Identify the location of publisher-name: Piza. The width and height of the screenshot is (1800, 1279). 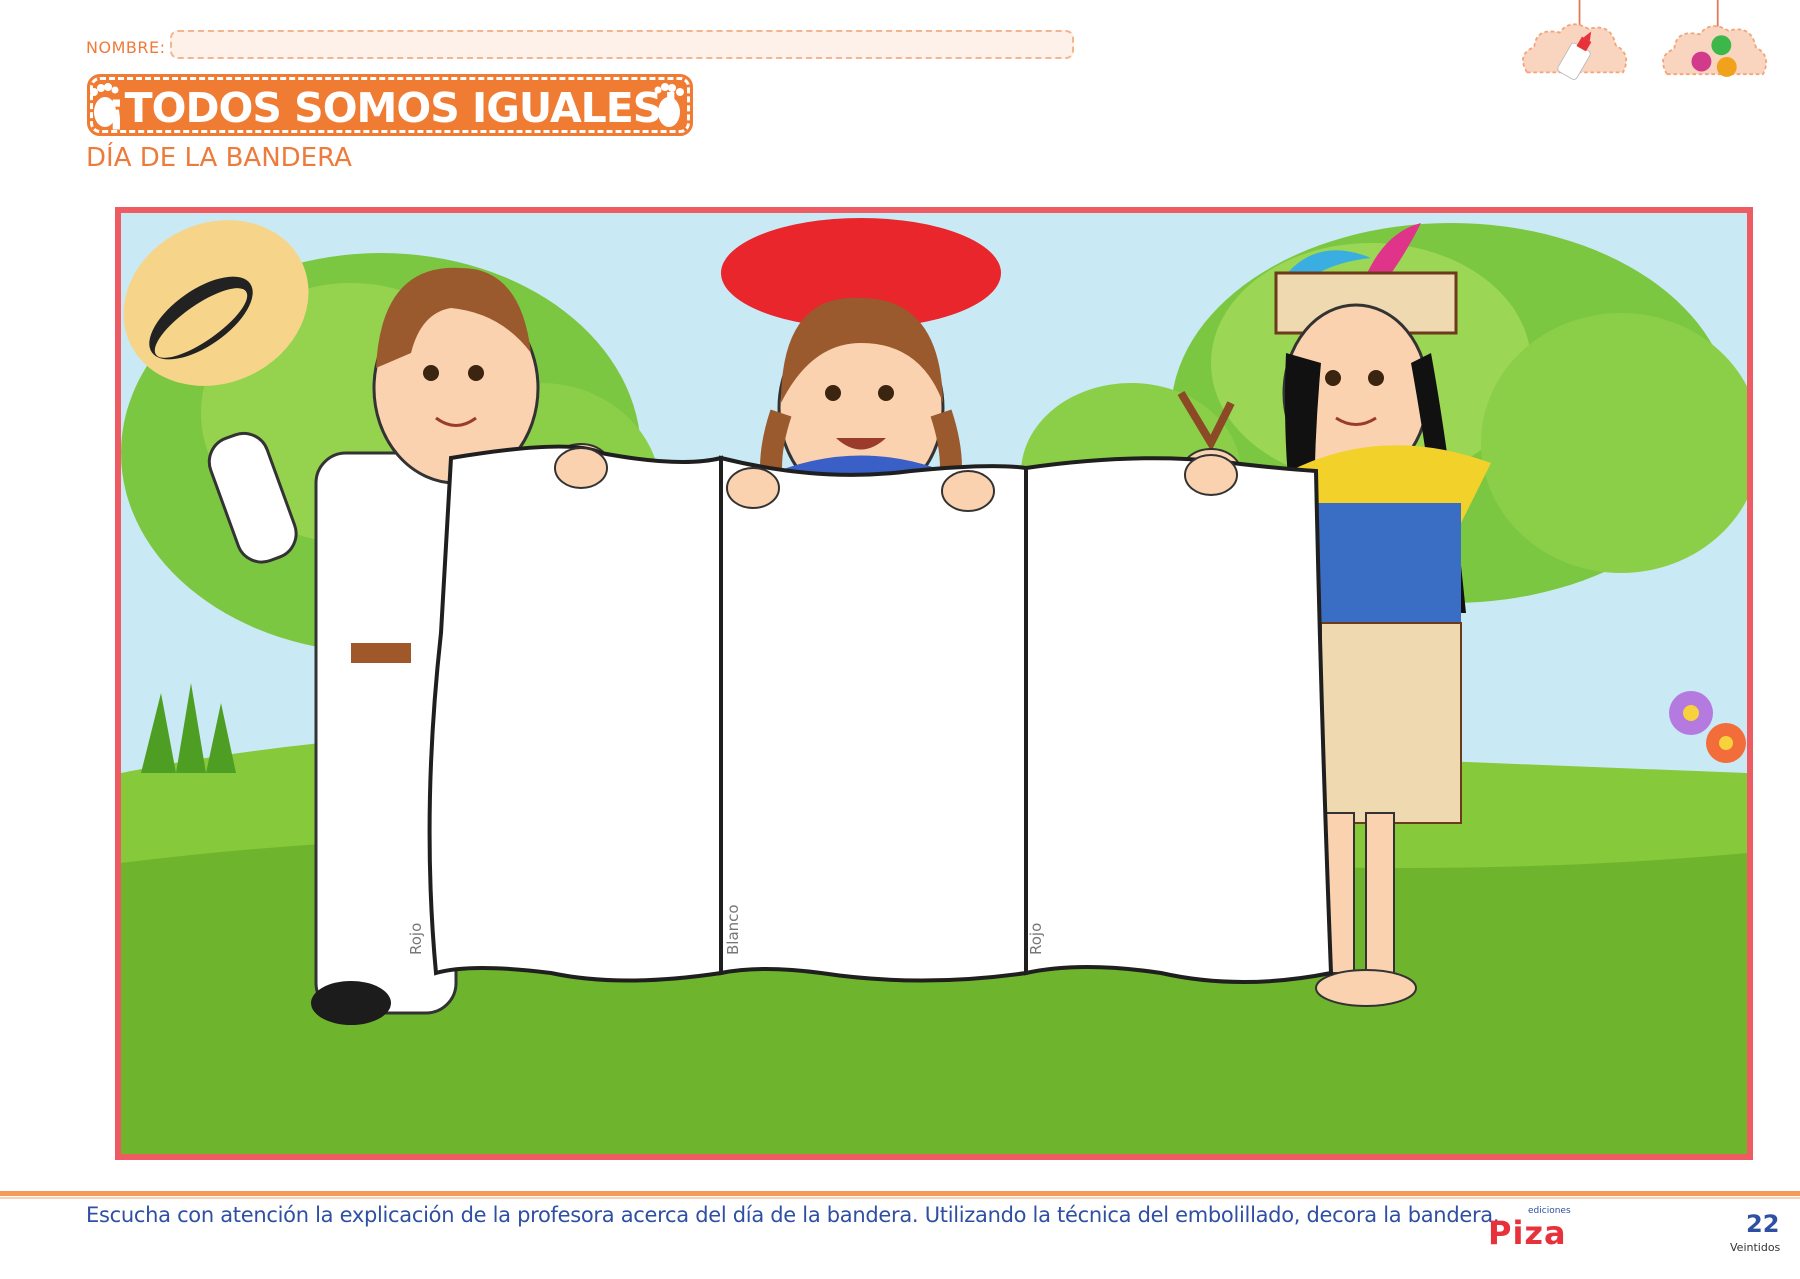
(1527, 1233).